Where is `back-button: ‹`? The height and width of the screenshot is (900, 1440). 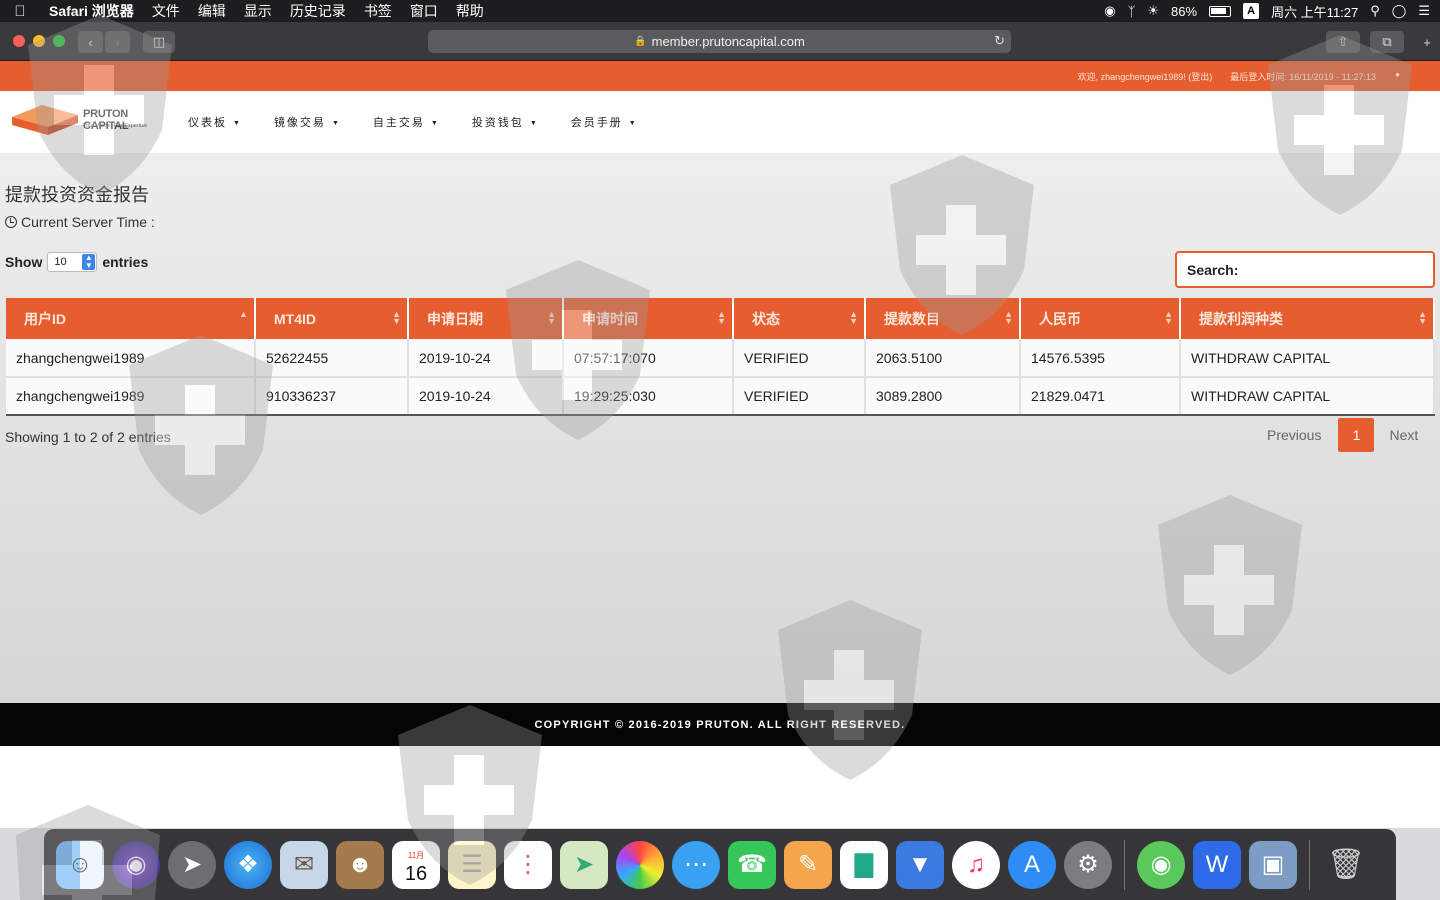
back-button: ‹ is located at coordinates (90, 42).